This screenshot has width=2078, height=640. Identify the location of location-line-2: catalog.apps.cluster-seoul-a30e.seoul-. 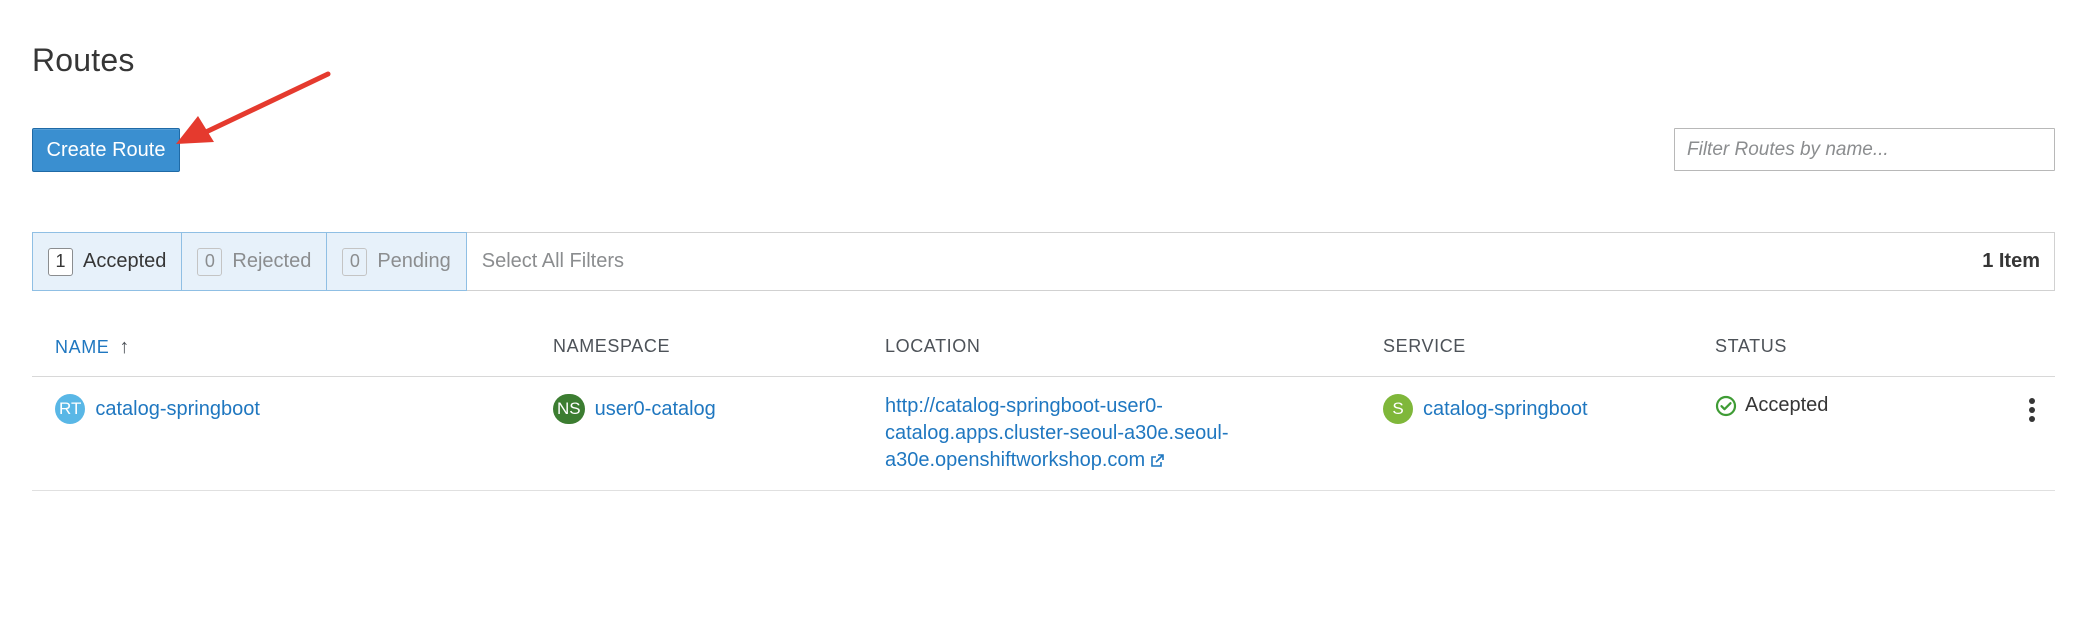
(1057, 433).